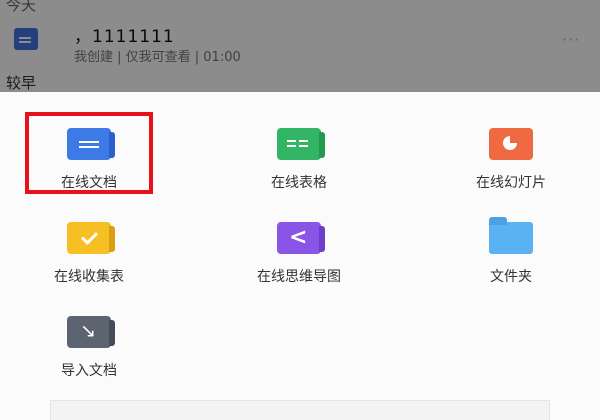 This screenshot has height=420, width=600. Describe the element at coordinates (89, 277) in the screenshot. I see `create-online-form-label: 在线收集表` at that location.